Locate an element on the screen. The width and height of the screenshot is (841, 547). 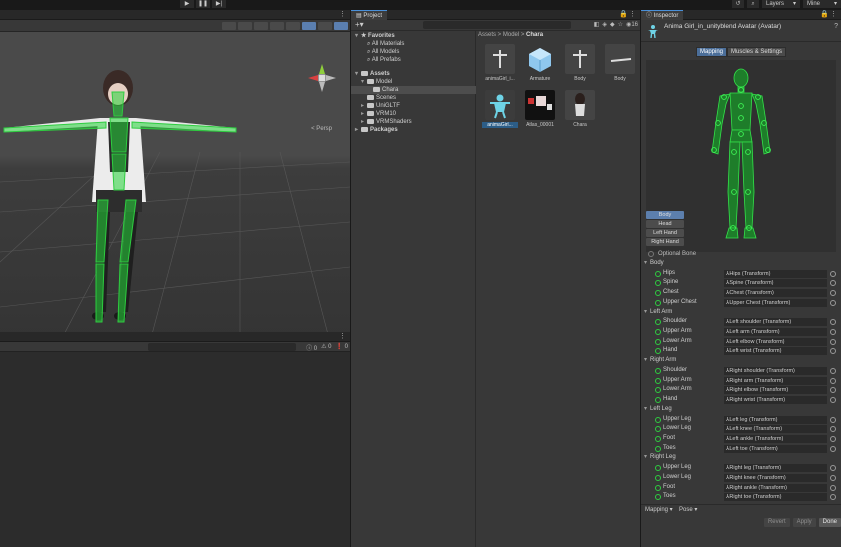
tree-item-vrmshaders: ▸ VRMShaders is located at coordinates (386, 122).